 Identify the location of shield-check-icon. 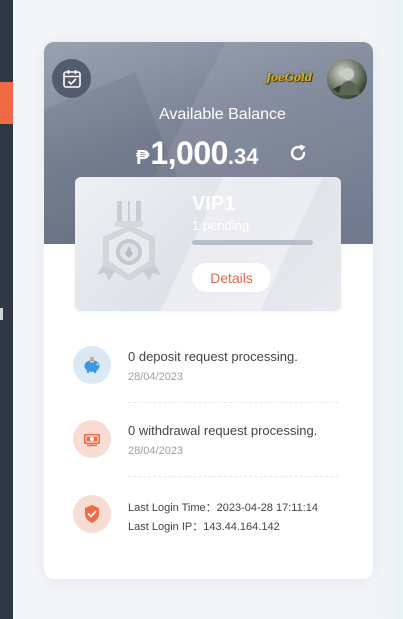
(92, 514).